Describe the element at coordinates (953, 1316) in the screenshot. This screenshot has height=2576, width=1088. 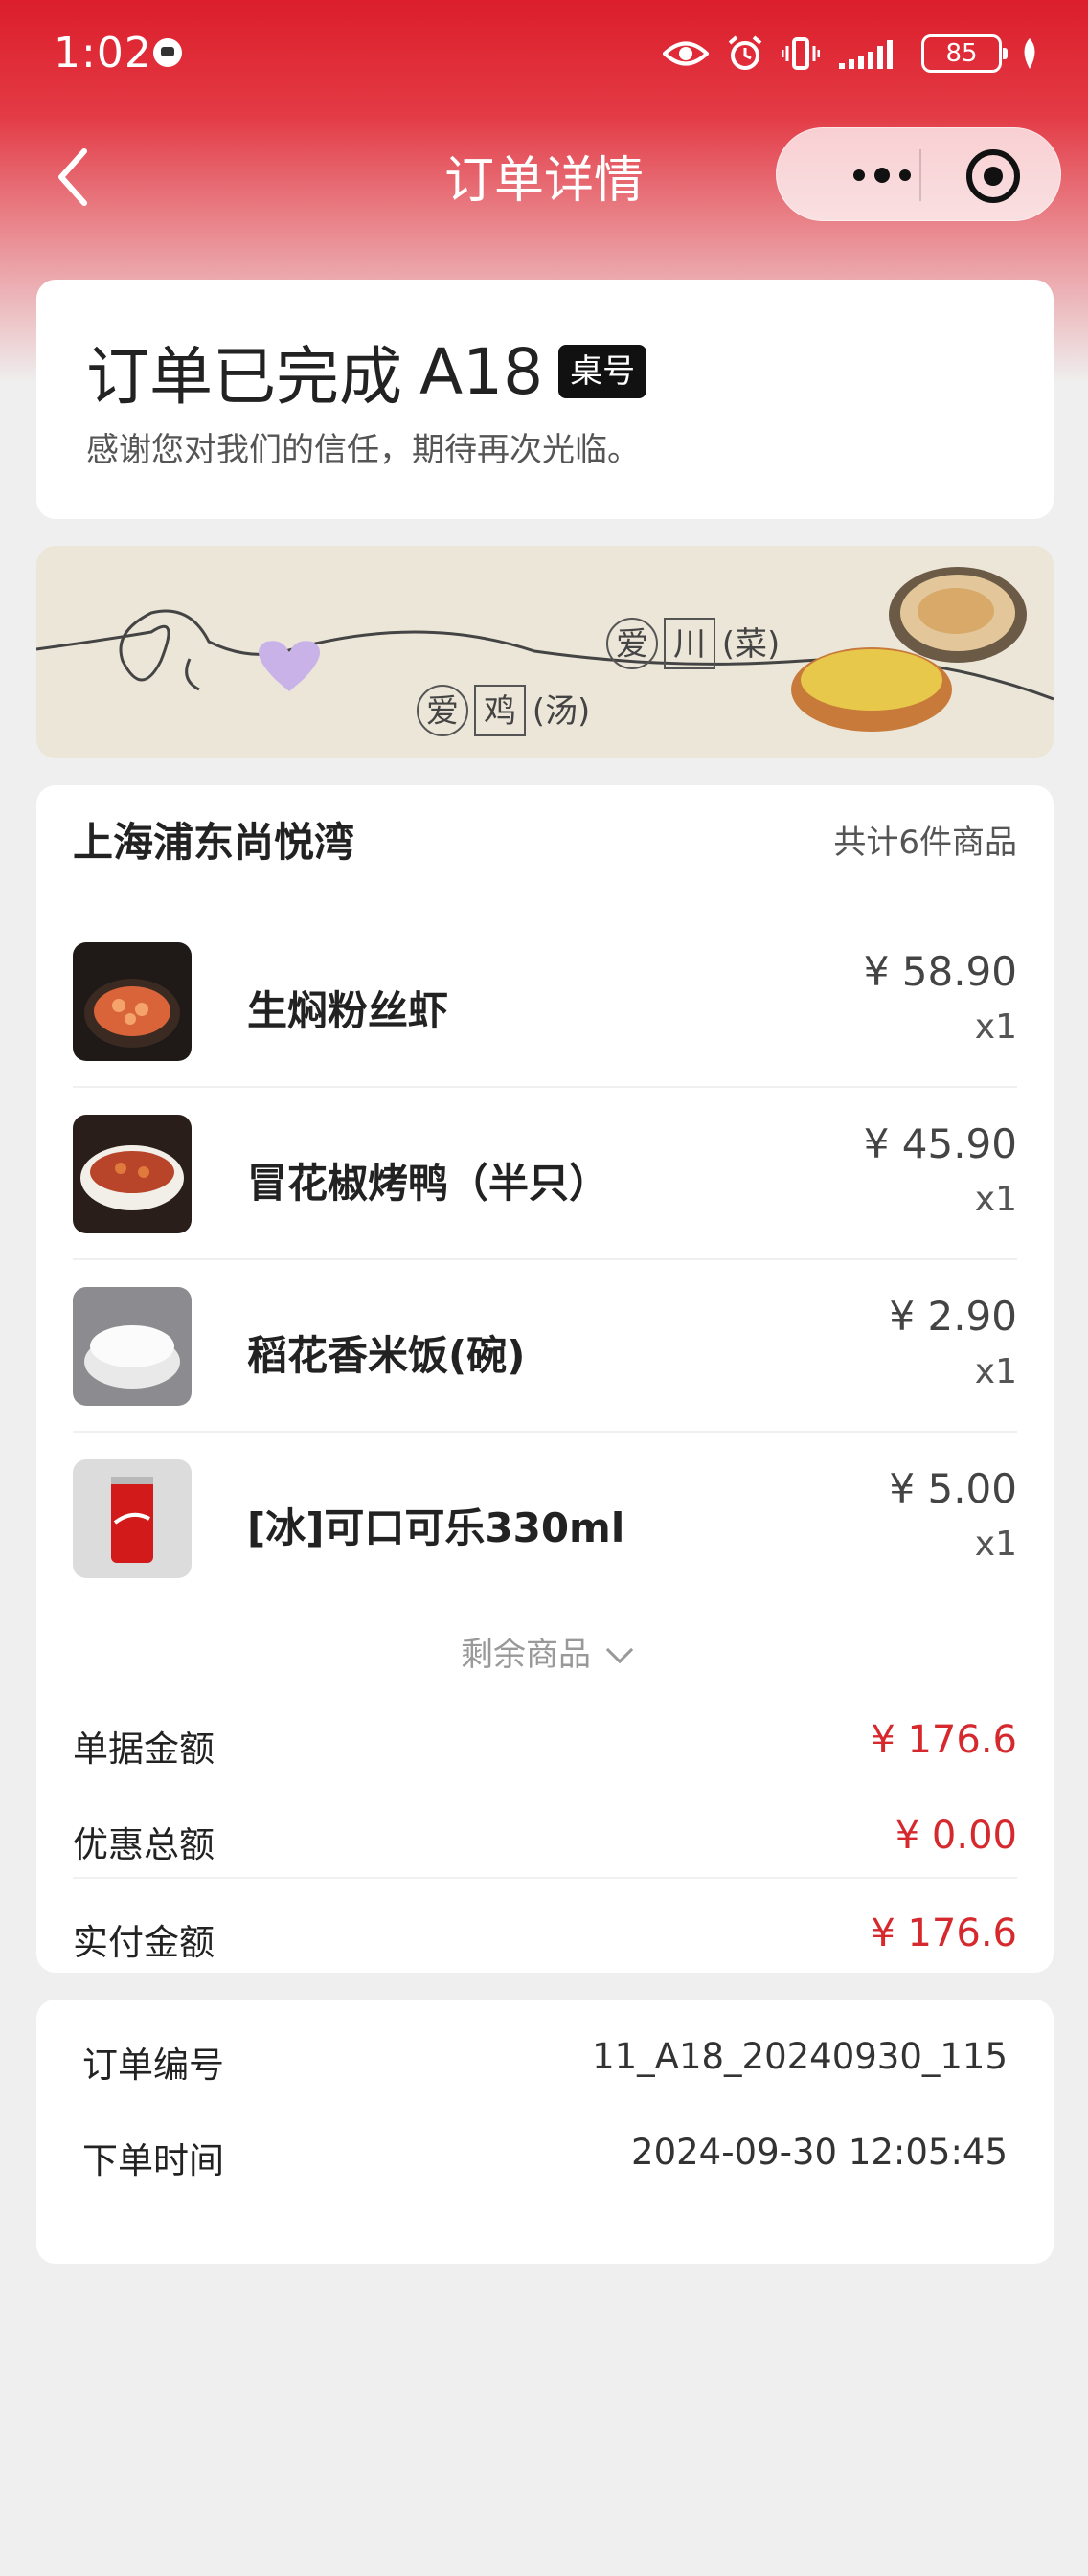
I see `item-price: ¥ 2.90` at that location.